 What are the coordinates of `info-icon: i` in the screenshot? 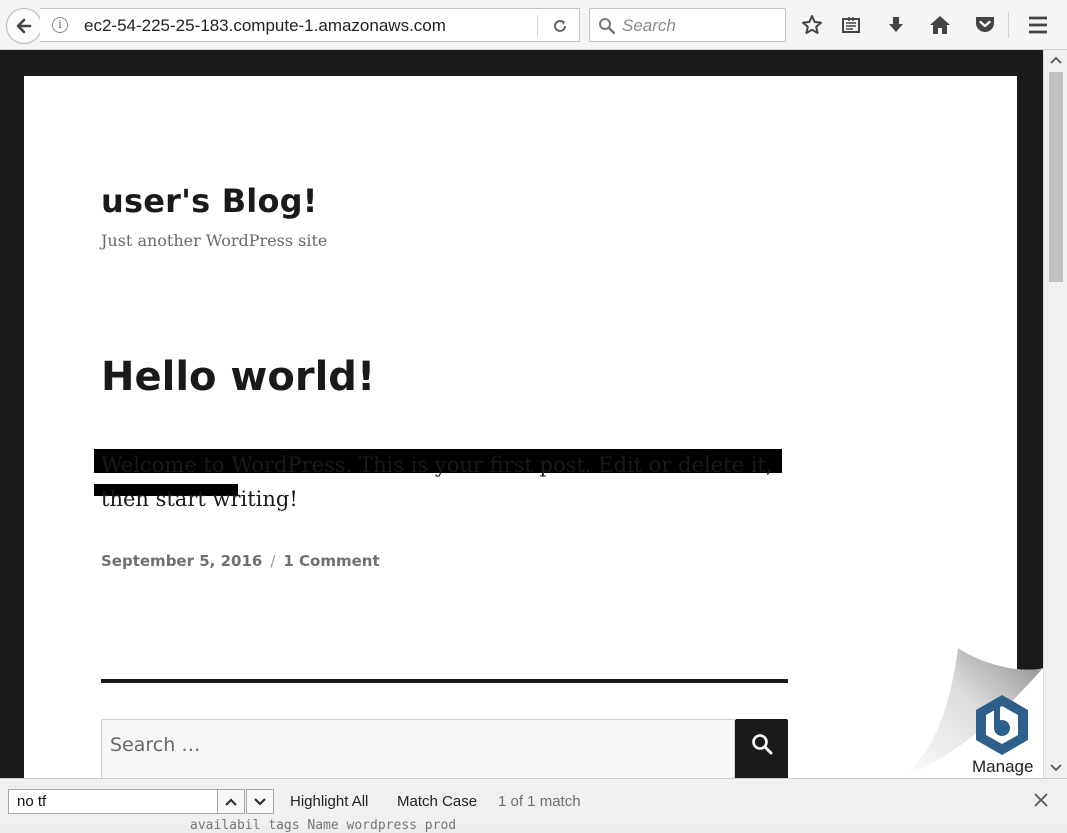 It's located at (60, 25).